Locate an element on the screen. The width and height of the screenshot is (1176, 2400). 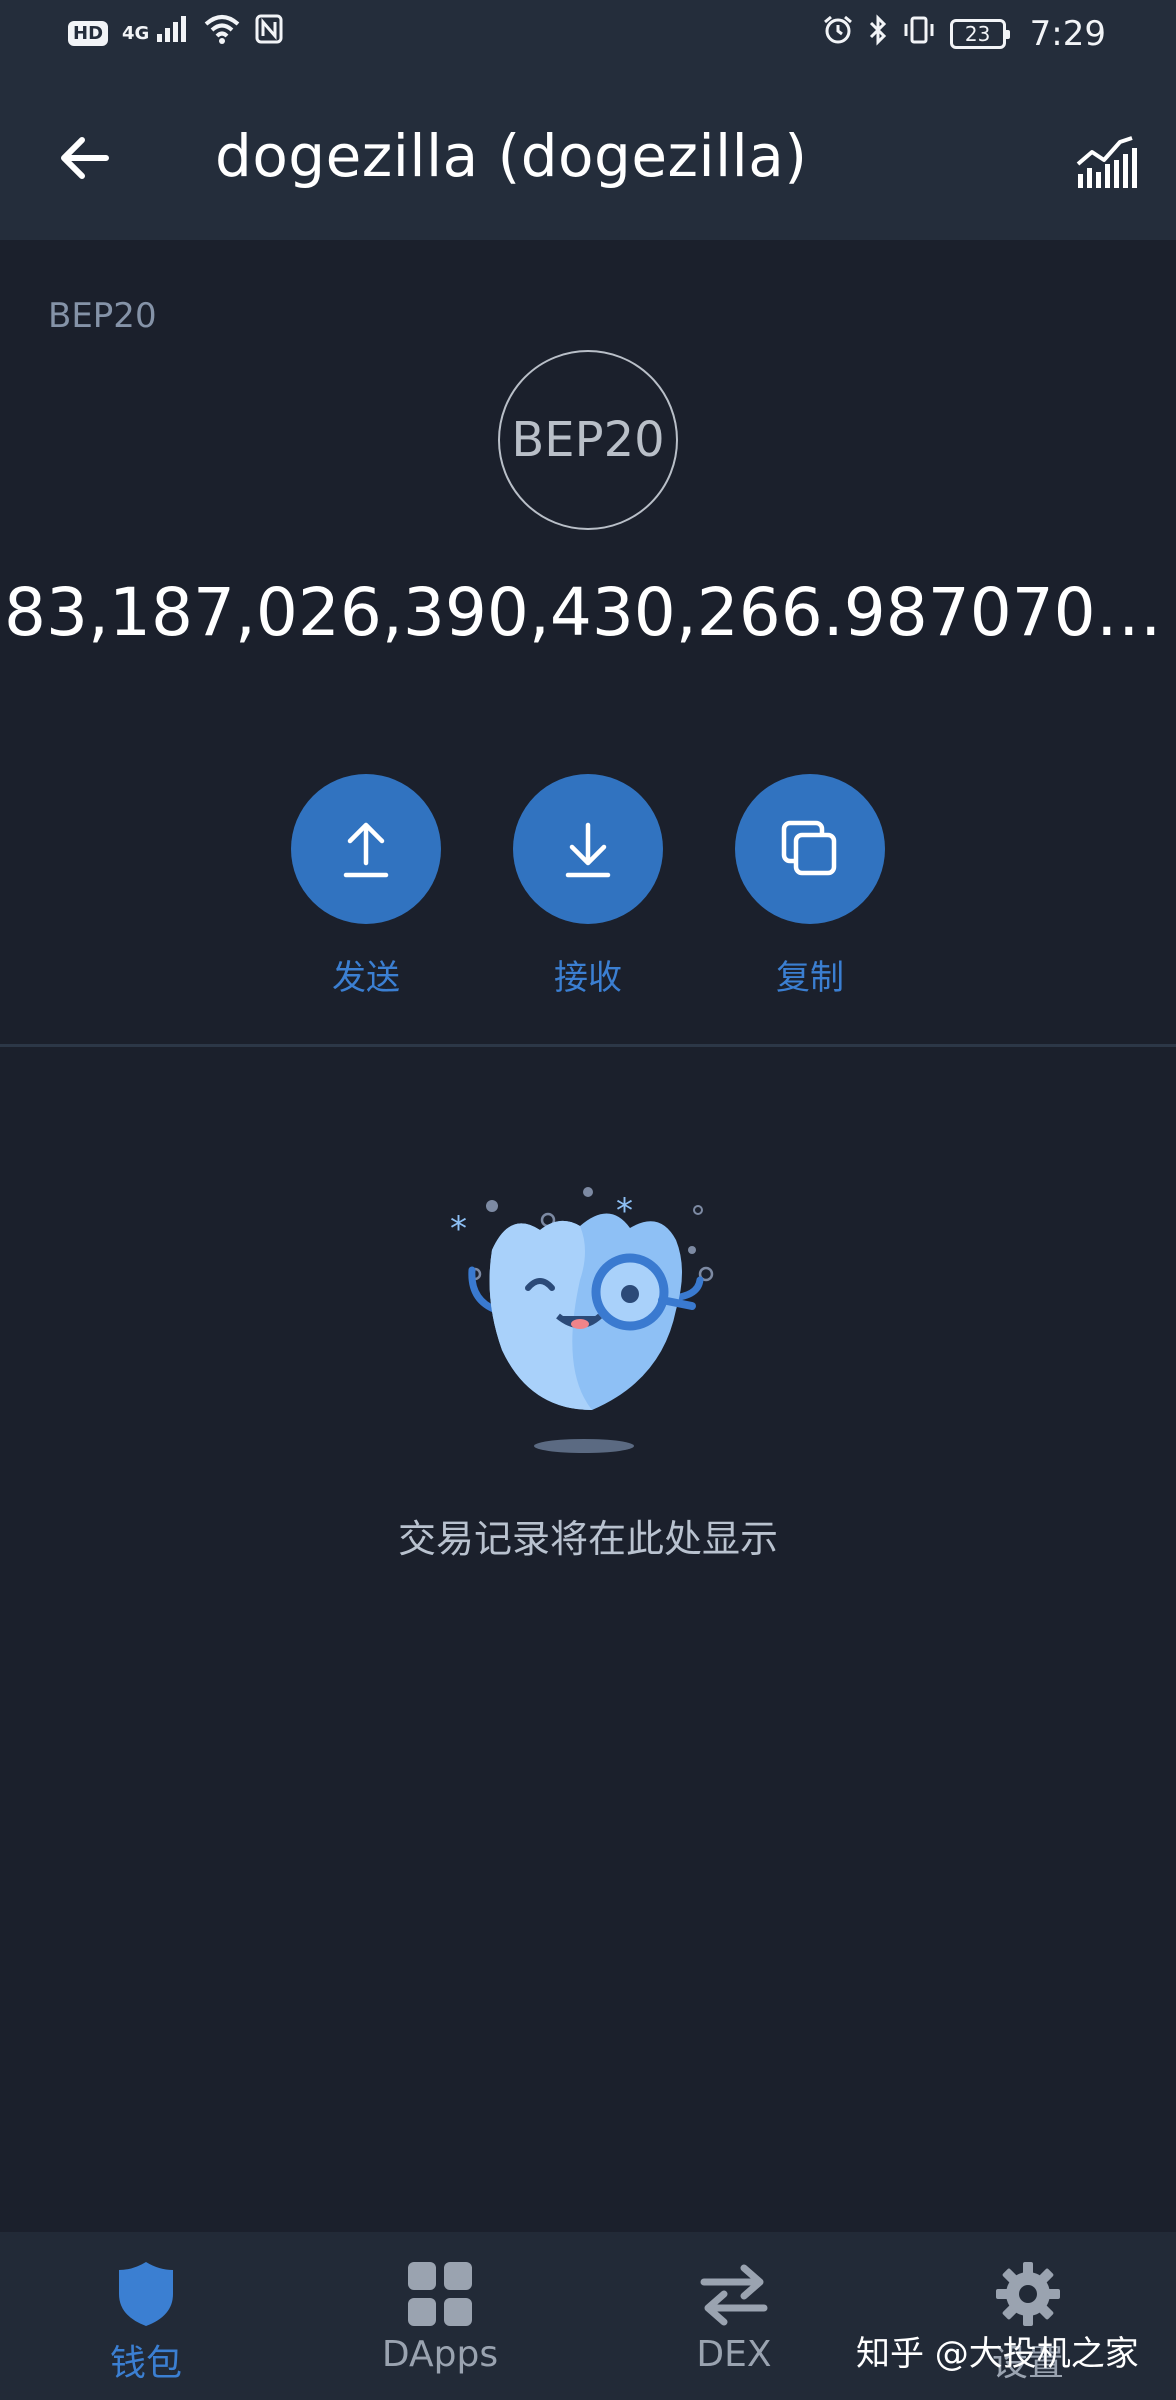
vibrate-icon is located at coordinates (919, 34).